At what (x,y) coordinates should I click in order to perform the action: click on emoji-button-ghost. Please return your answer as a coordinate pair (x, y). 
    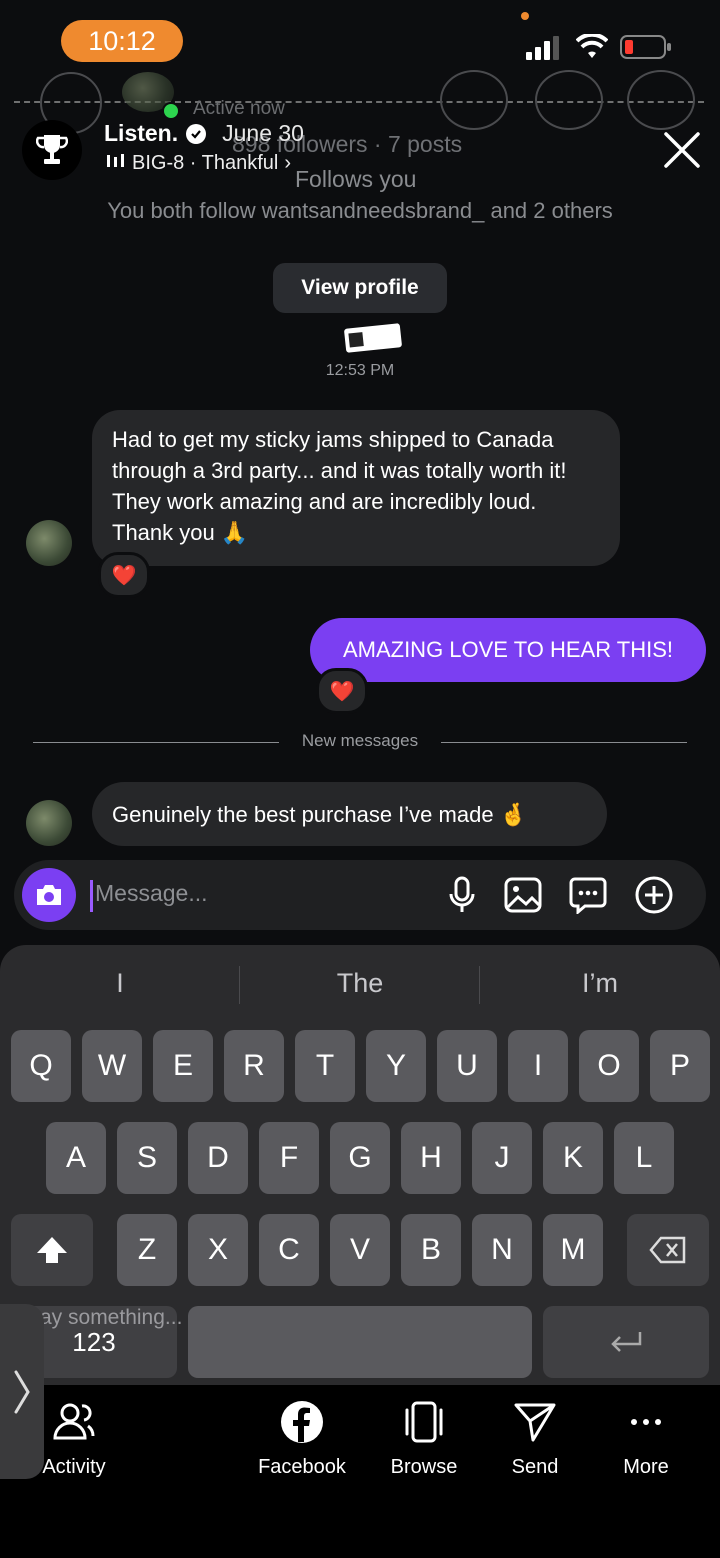
    Looking at the image, I should click on (474, 100).